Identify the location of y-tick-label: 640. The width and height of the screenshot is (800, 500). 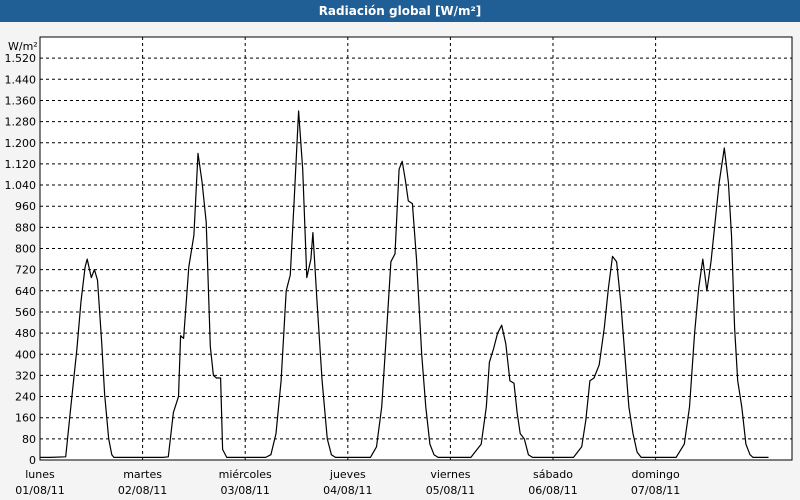
(25, 291).